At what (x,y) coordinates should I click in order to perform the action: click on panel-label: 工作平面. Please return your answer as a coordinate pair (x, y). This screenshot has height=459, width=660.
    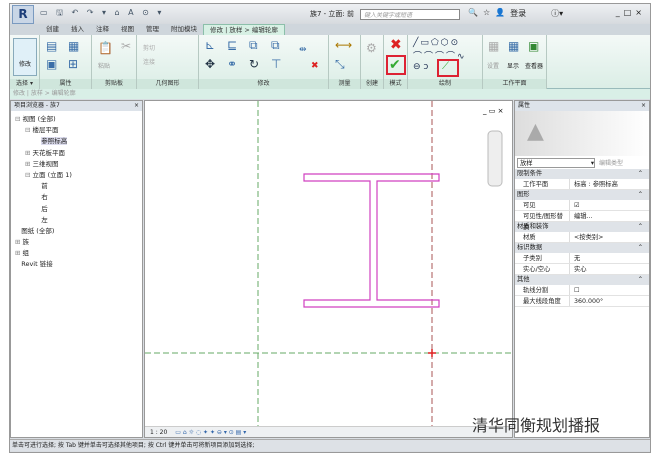
    Looking at the image, I should click on (514, 84).